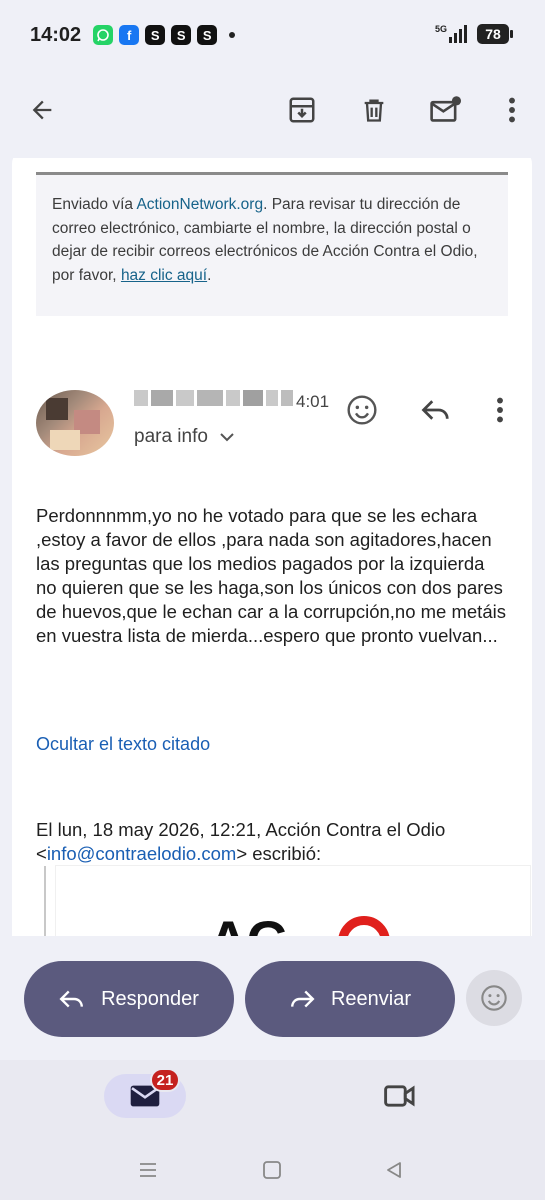 The width and height of the screenshot is (545, 1200). Describe the element at coordinates (303, 999) in the screenshot. I see `forward-icon` at that location.